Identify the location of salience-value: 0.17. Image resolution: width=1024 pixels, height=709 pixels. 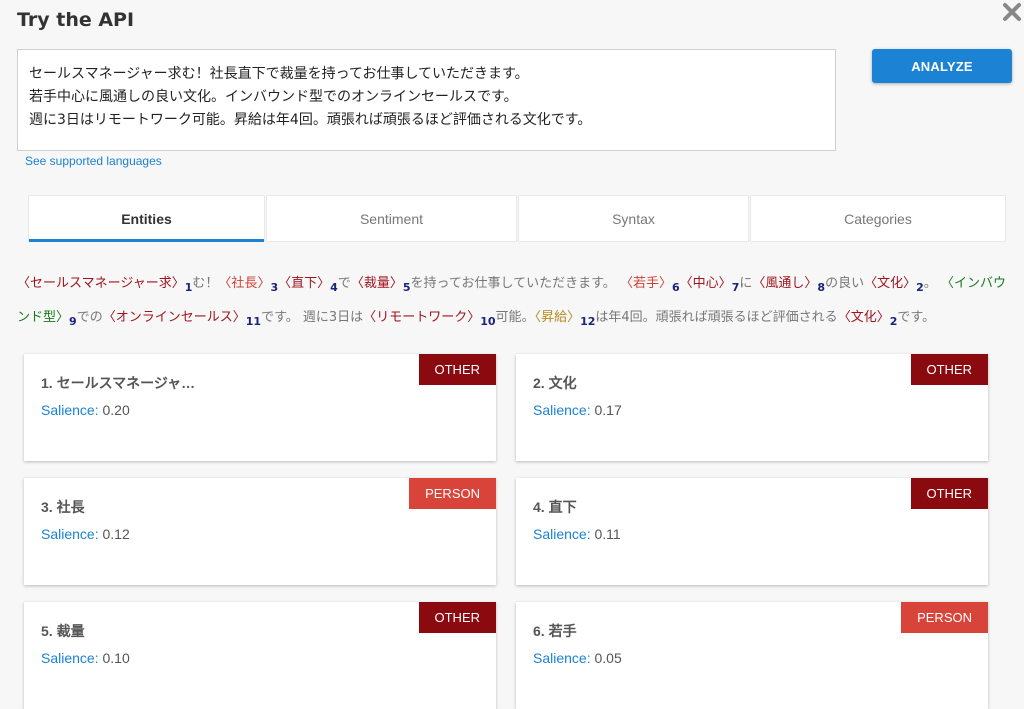
(606, 410).